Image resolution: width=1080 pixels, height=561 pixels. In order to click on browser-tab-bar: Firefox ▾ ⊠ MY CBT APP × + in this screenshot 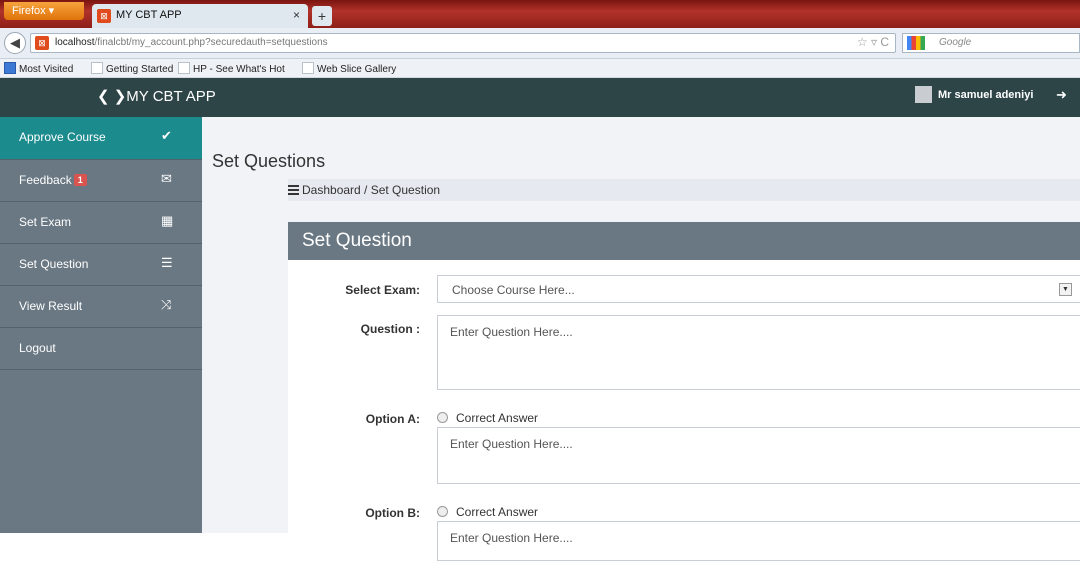, I will do `click(540, 14)`.